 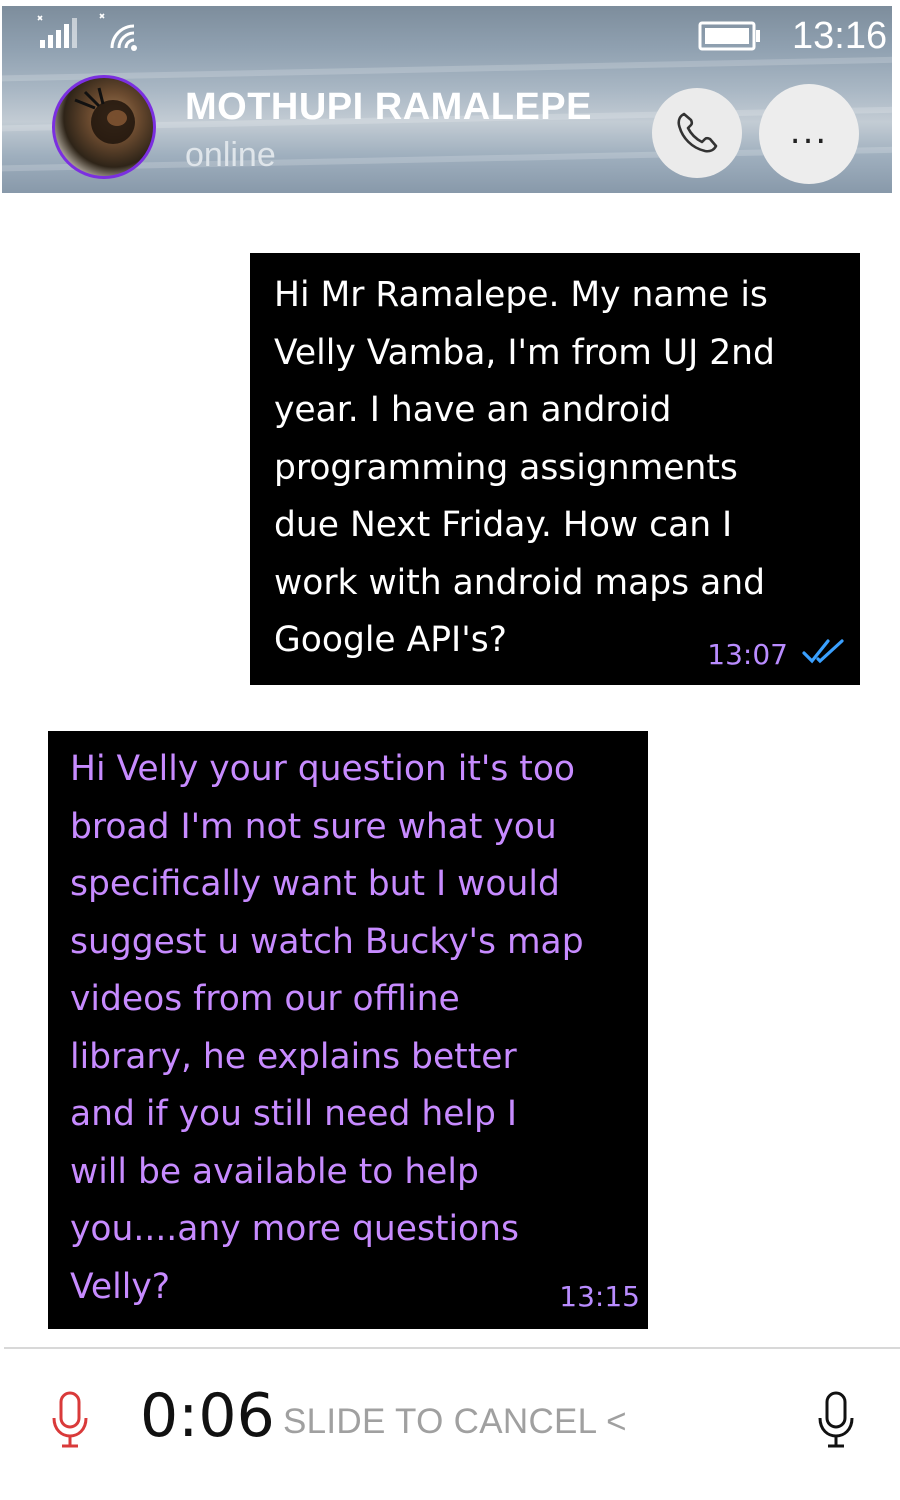 I want to click on battery-icon, so click(x=729, y=36).